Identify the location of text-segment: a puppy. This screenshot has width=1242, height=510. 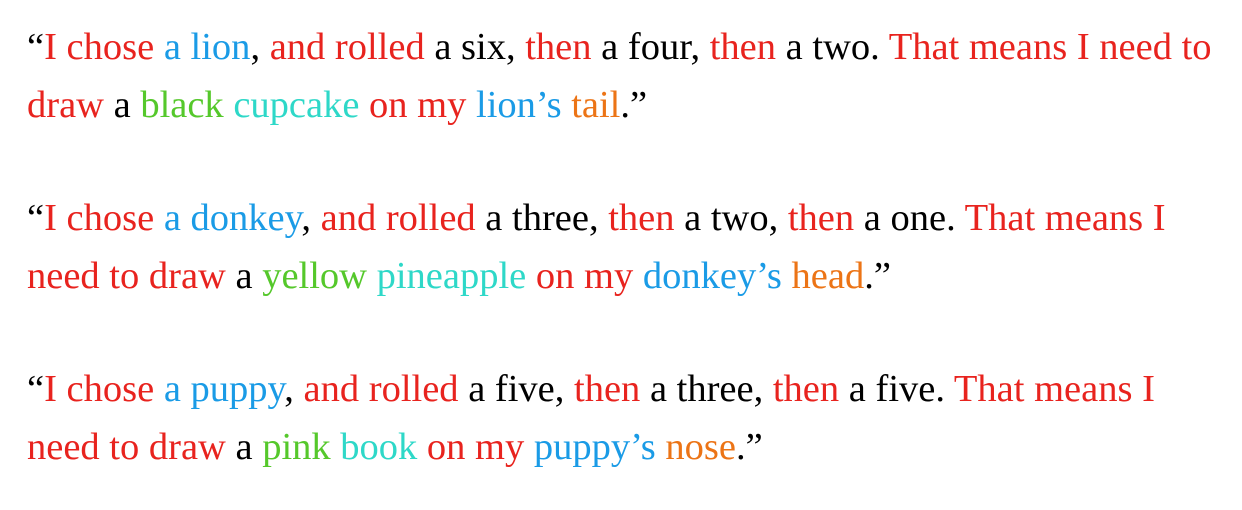
(224, 389).